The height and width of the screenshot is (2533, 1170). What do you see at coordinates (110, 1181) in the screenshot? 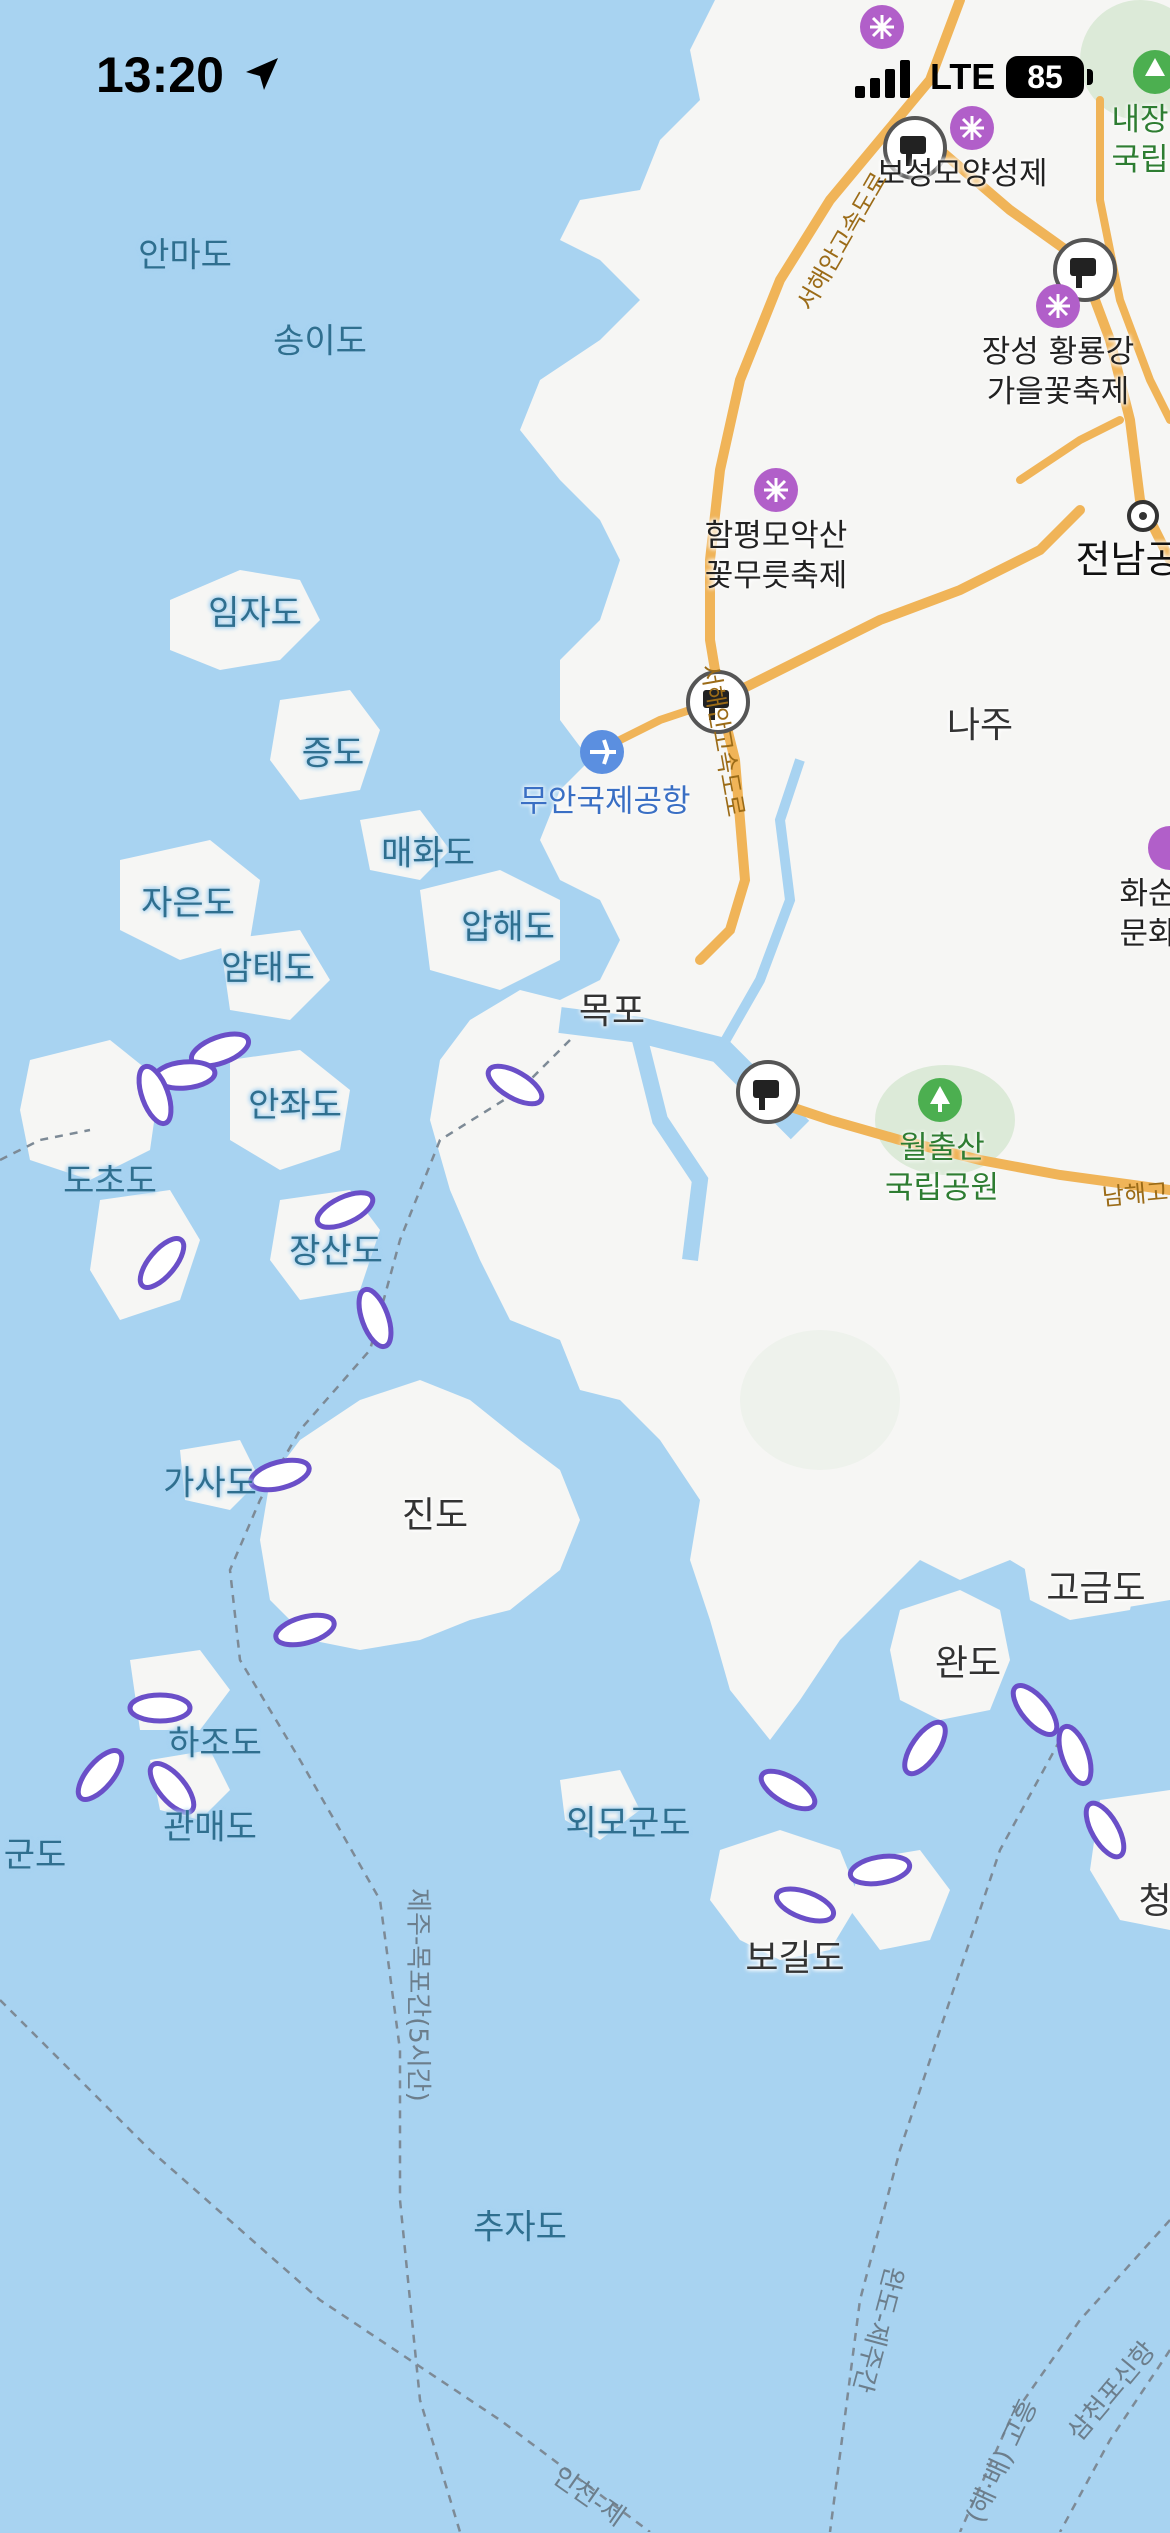
I see `island-label-dochodo: 도초도` at bounding box center [110, 1181].